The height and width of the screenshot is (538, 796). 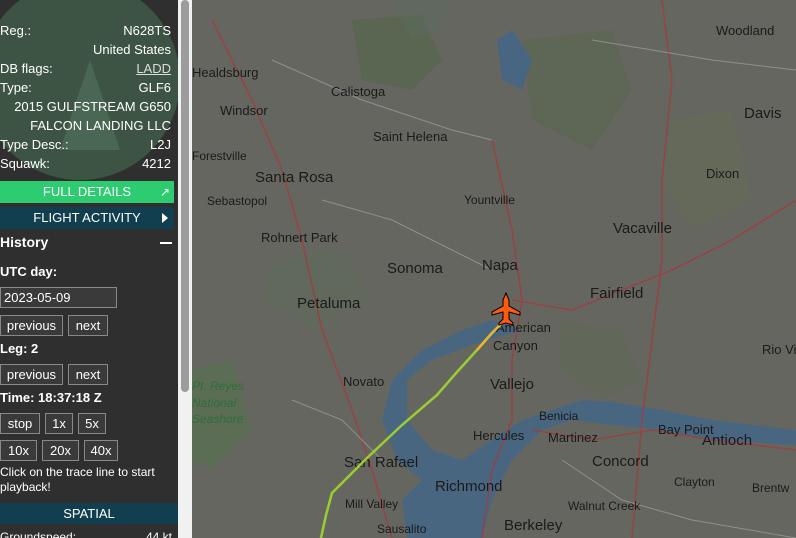 I want to click on model-value: 2015 GULFSTREAM G650, so click(x=92, y=106).